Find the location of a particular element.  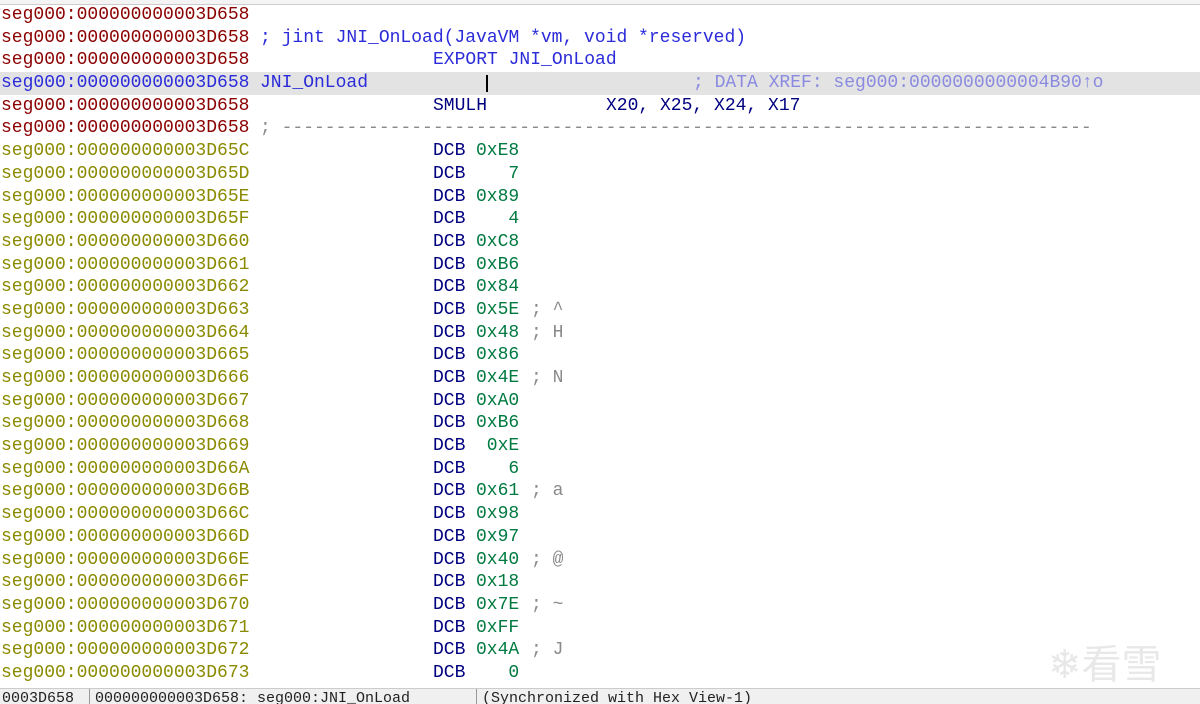

char-comment: ; N is located at coordinates (547, 378).